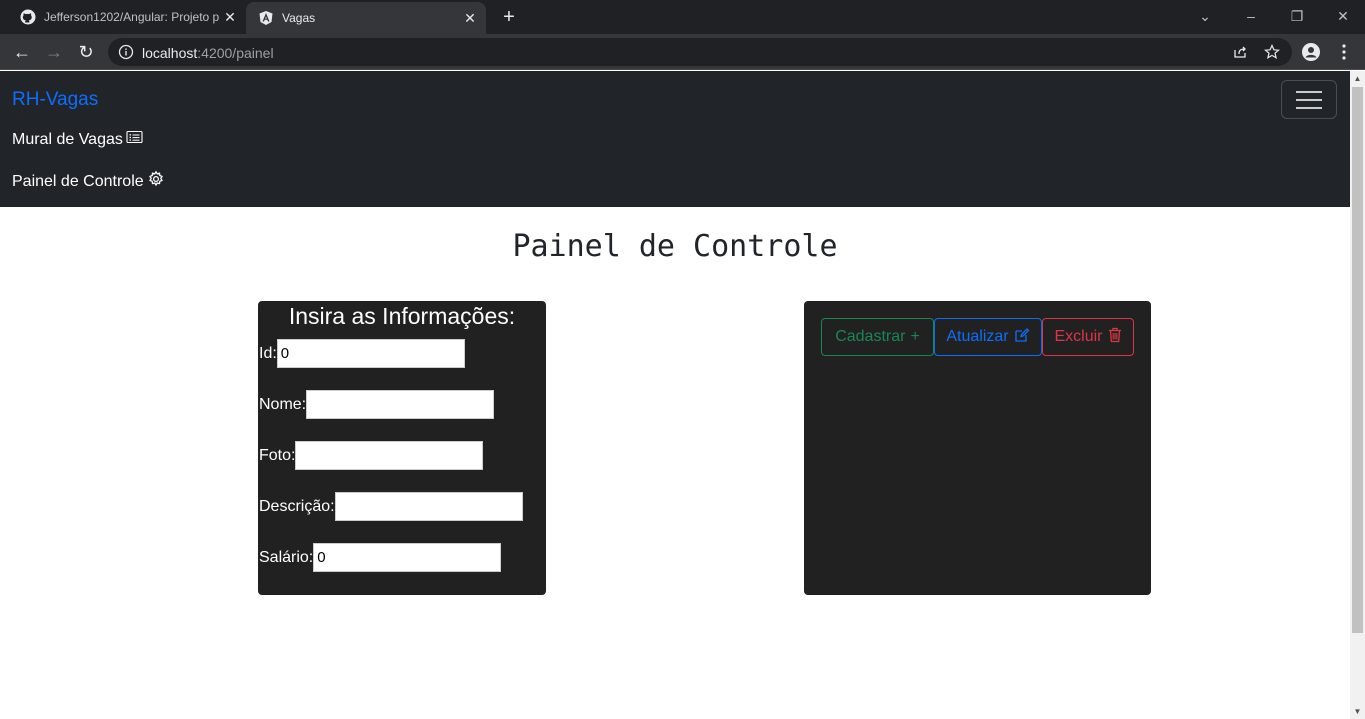 This screenshot has height=719, width=1365. Describe the element at coordinates (135, 139) in the screenshot. I see `card-list-icon` at that location.